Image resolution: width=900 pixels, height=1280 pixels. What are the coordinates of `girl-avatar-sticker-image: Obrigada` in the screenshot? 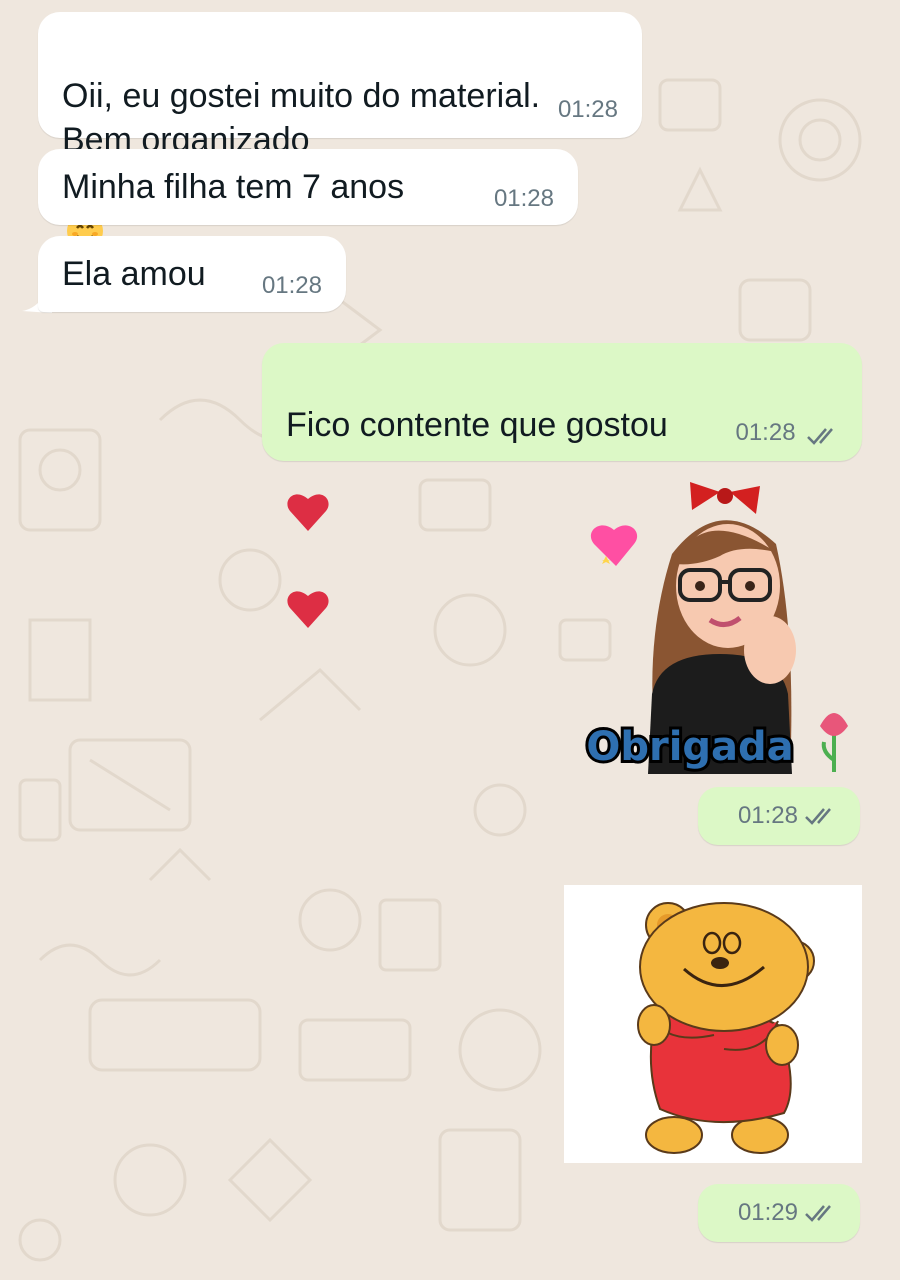 It's located at (715, 628).